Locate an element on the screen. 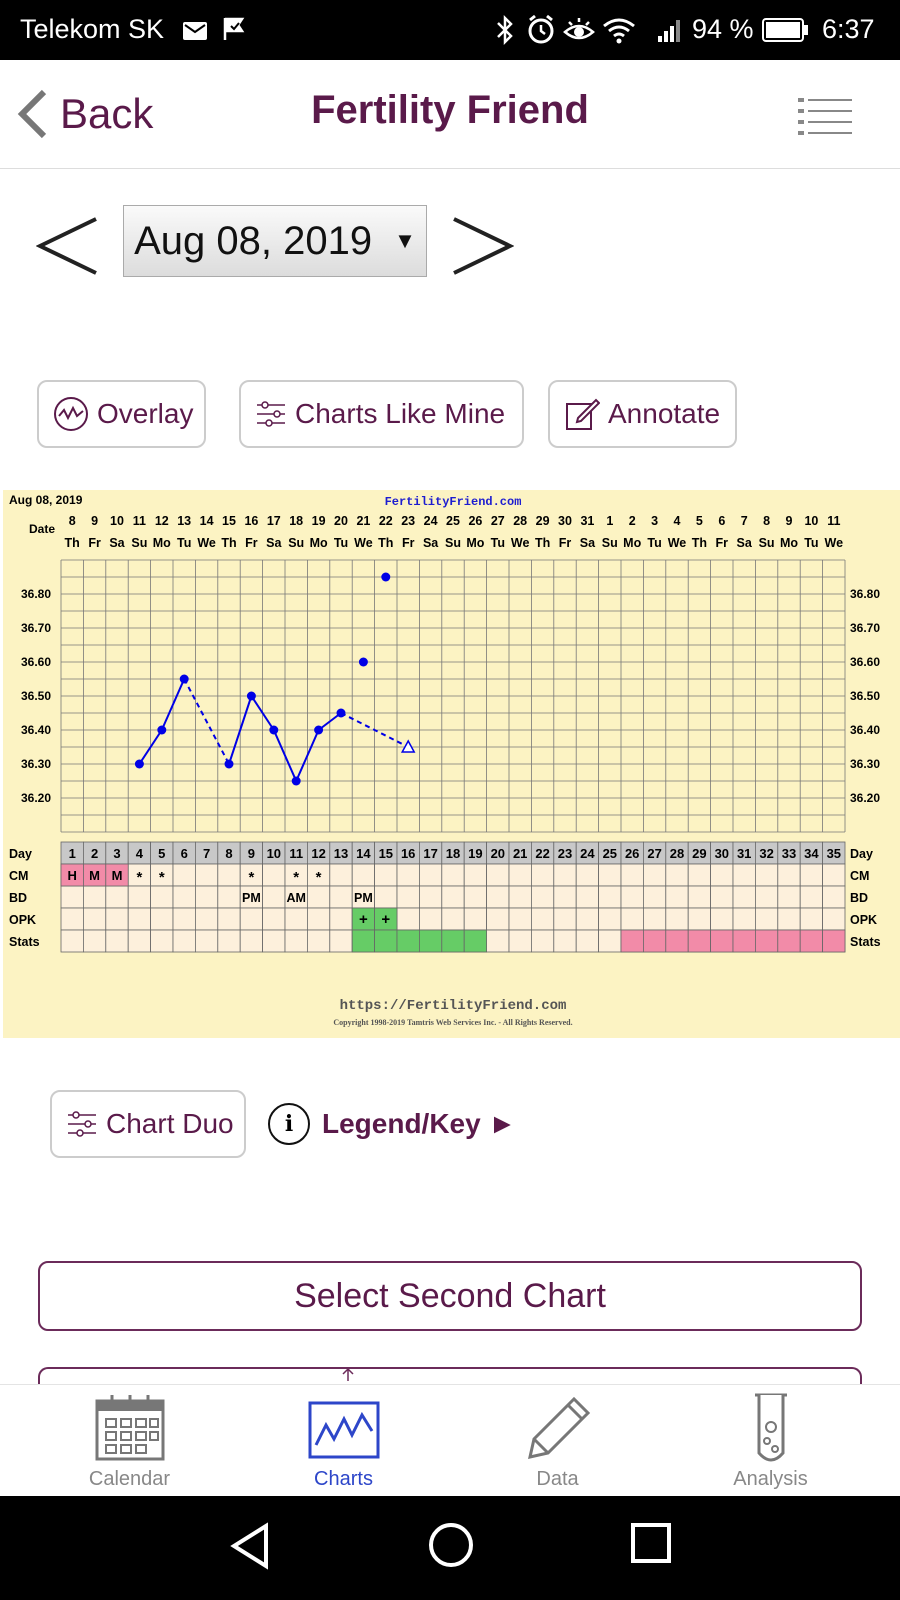  triangle-back-icon is located at coordinates (249, 1546).